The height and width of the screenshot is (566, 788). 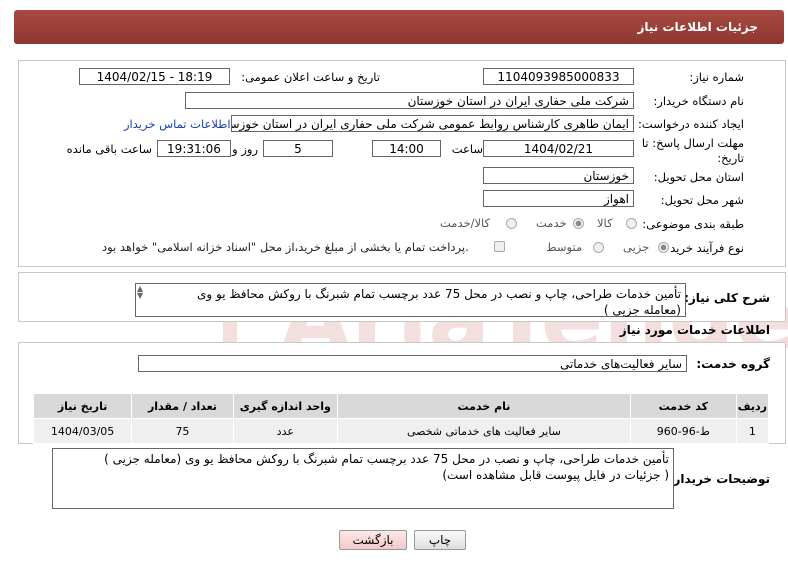 What do you see at coordinates (551, 223) in the screenshot?
I see `category-service-label: خدمت` at bounding box center [551, 223].